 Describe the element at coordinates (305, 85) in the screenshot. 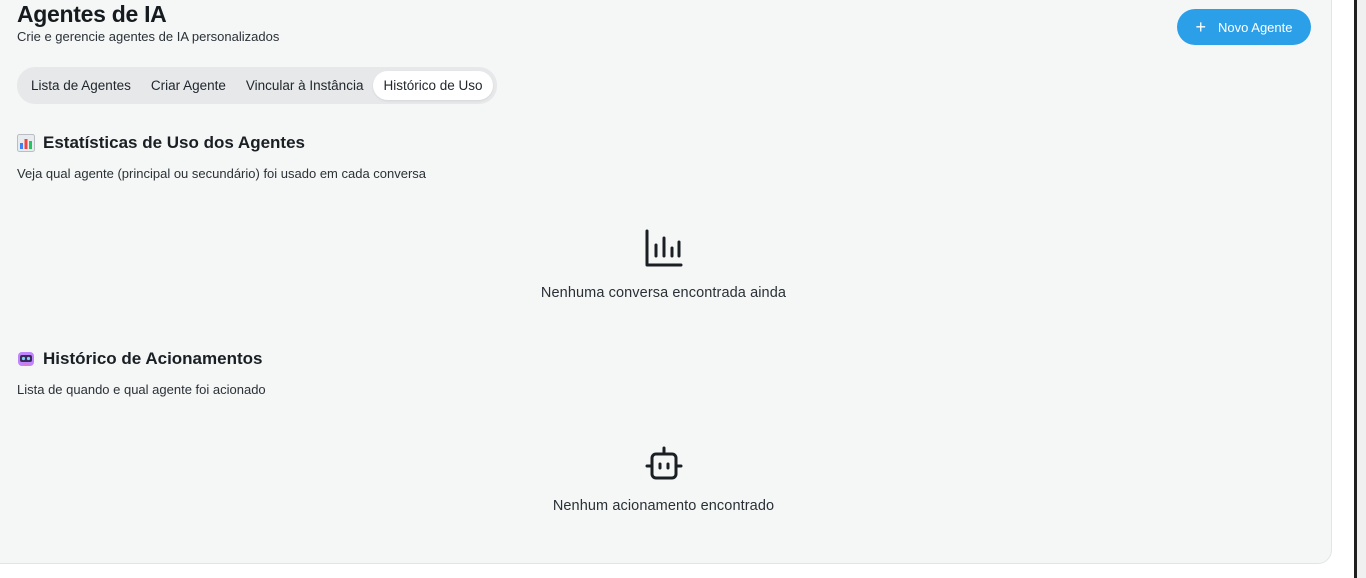

I see `tab-link-instance: Vincular à Instância` at that location.